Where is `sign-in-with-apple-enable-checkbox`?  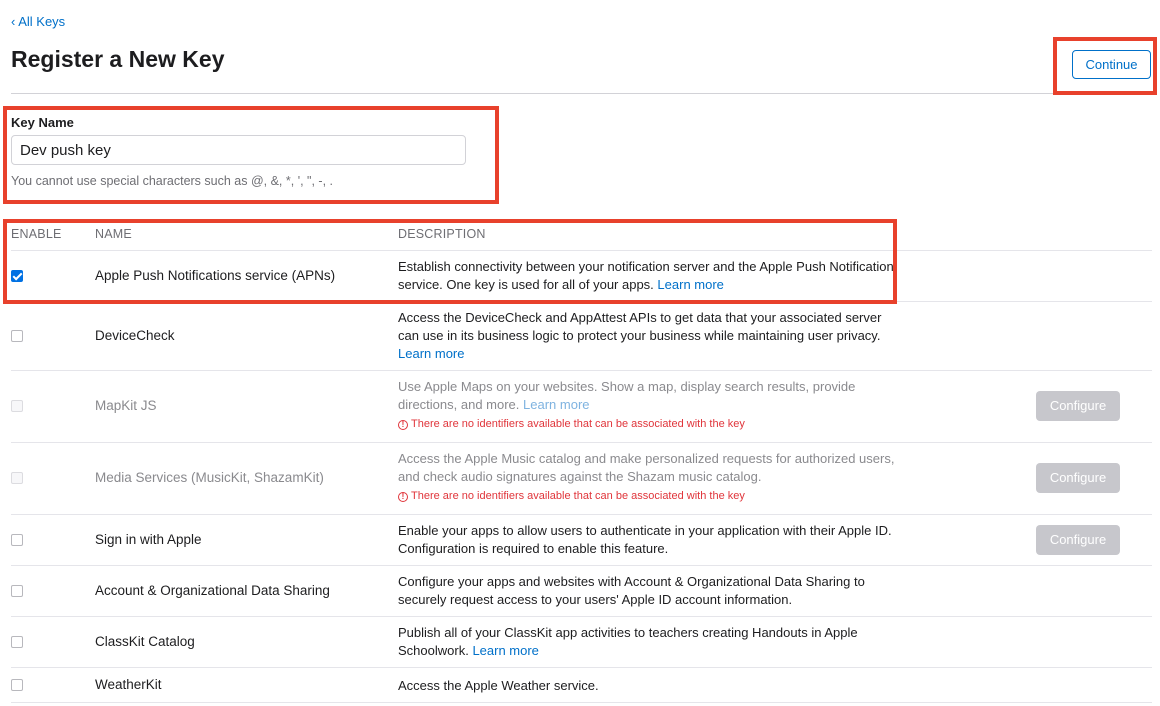
sign-in-with-apple-enable-checkbox is located at coordinates (17, 540).